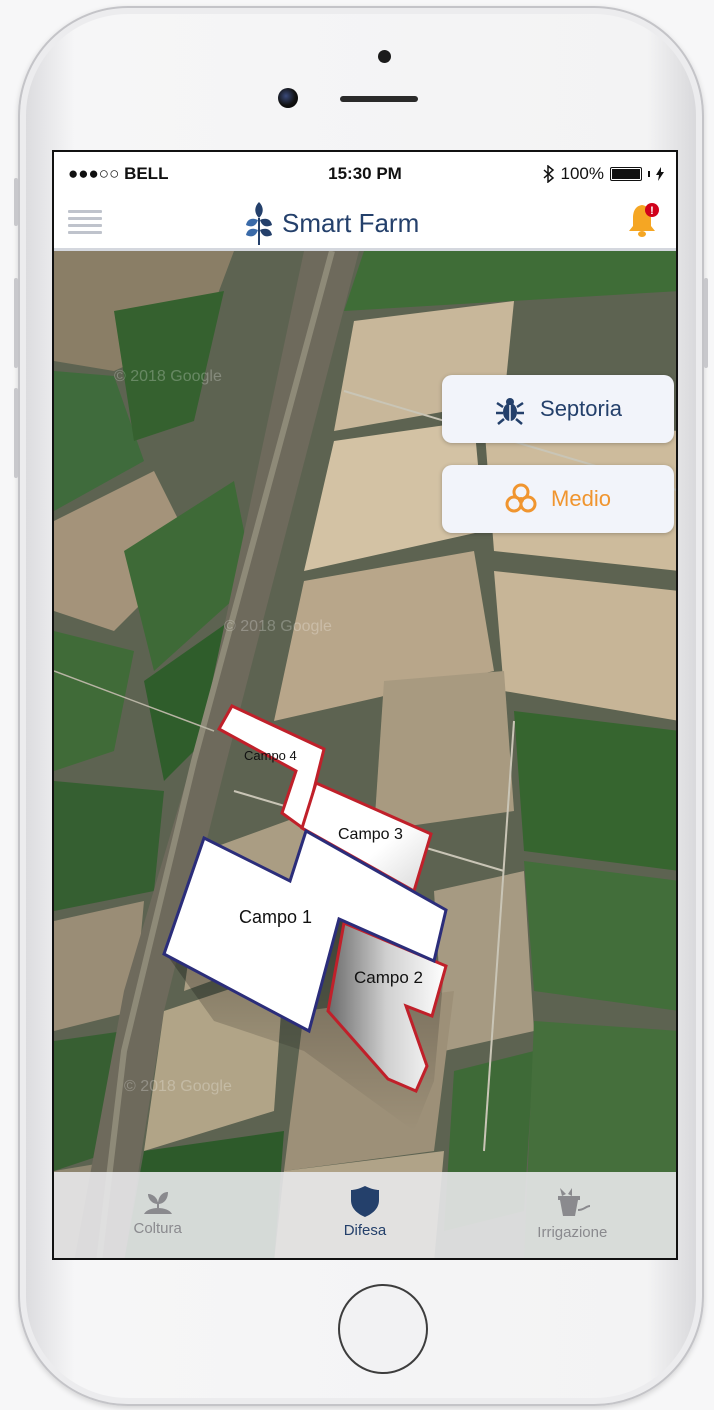  I want to click on biohazard-icon, so click(521, 498).